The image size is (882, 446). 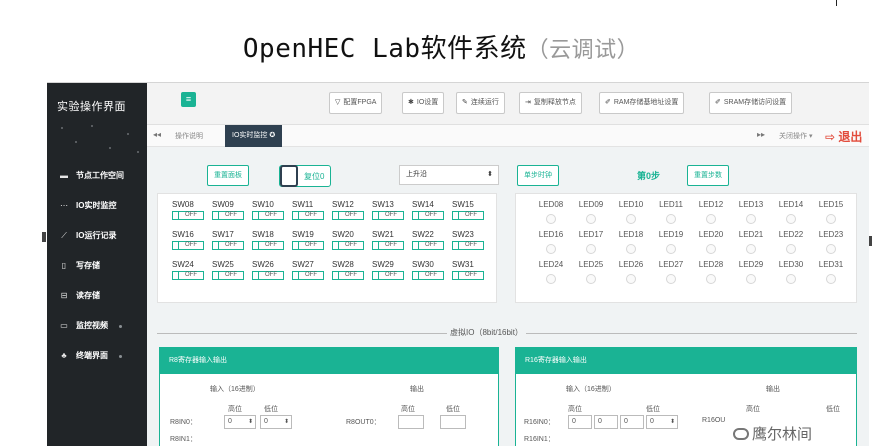 What do you see at coordinates (631, 264) in the screenshot?
I see `led-label: LED26` at bounding box center [631, 264].